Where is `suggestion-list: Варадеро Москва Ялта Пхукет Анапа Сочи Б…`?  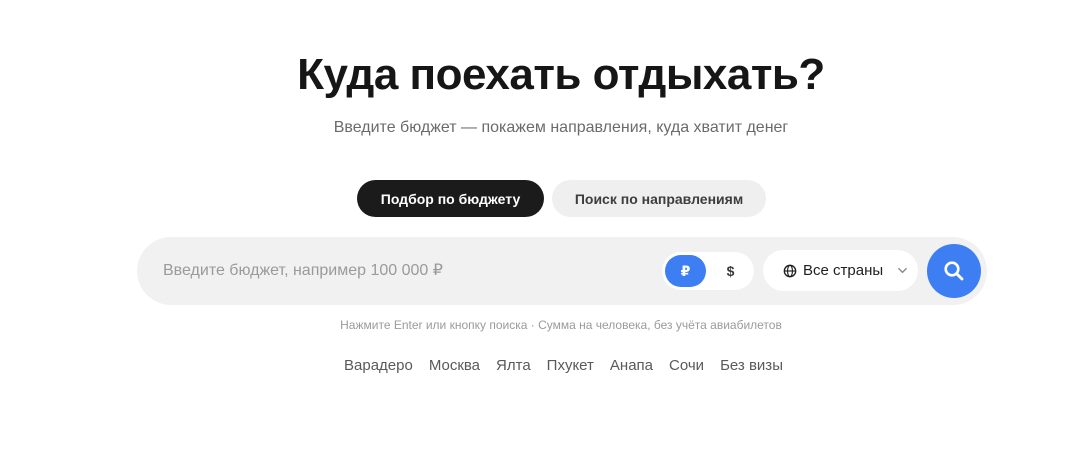 suggestion-list: Варадеро Москва Ялта Пхукет Анапа Сочи Б… is located at coordinates (563, 365).